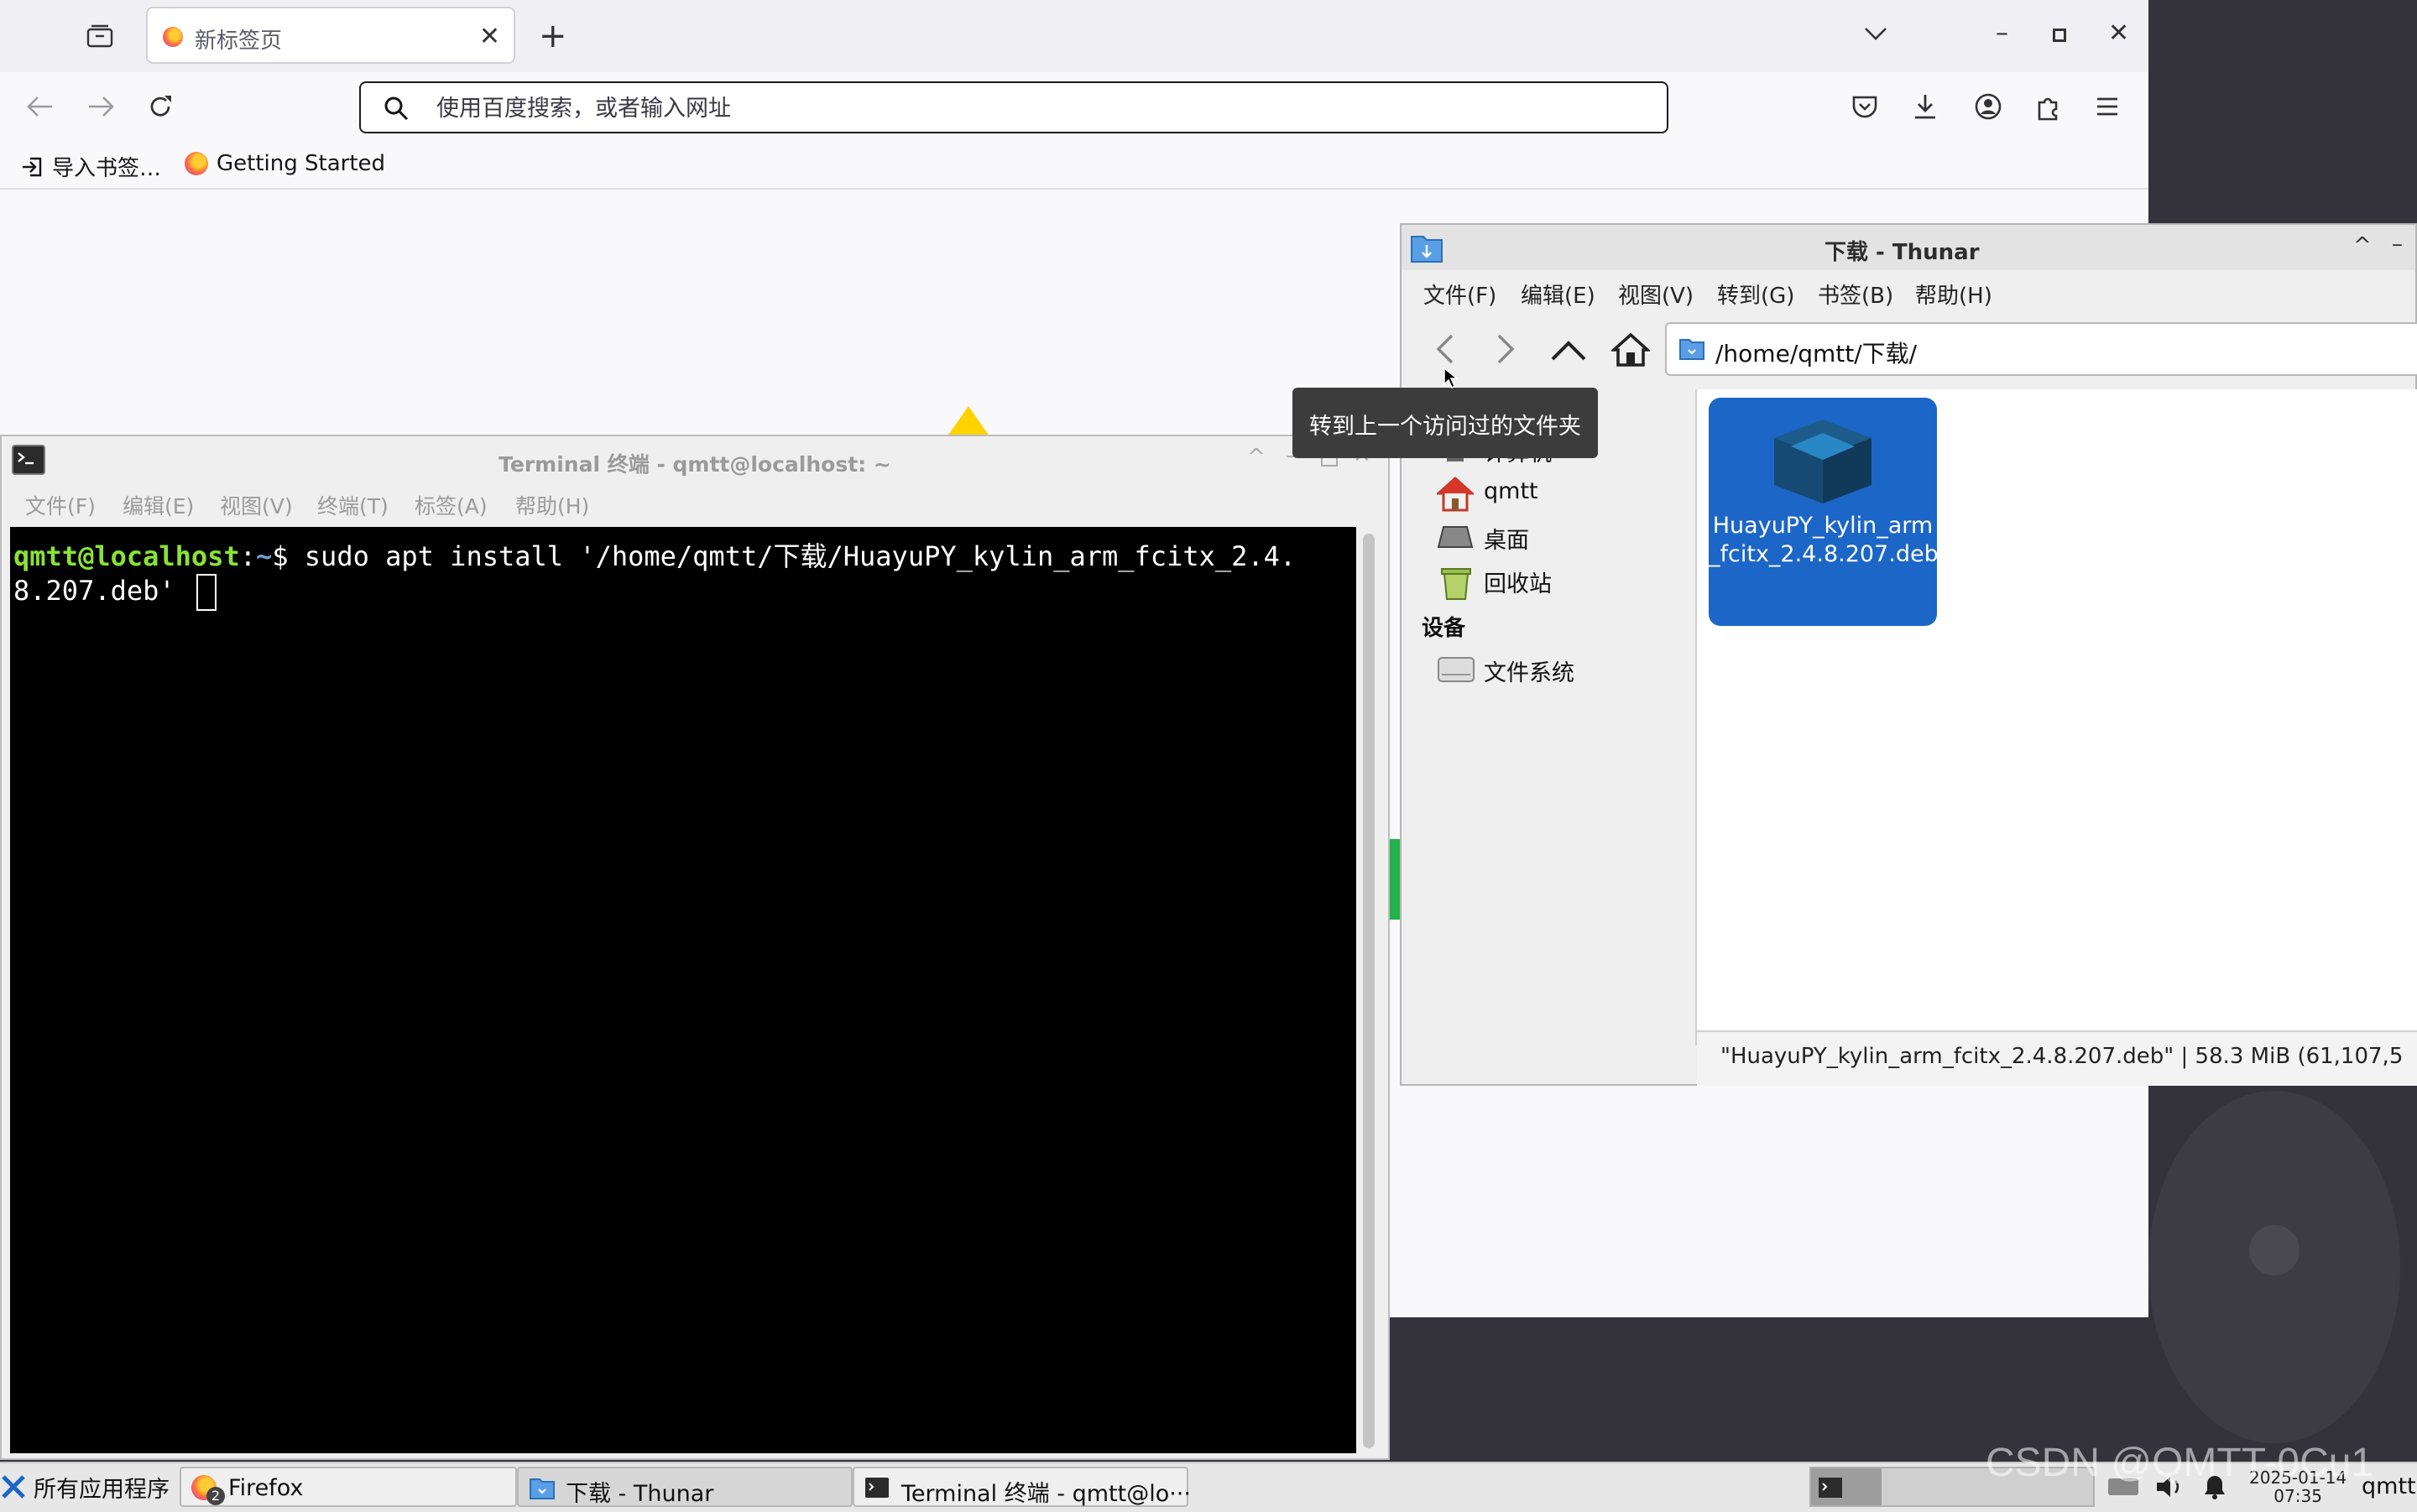 This screenshot has width=2417, height=1512. What do you see at coordinates (982, 108) in the screenshot?
I see `url-input` at bounding box center [982, 108].